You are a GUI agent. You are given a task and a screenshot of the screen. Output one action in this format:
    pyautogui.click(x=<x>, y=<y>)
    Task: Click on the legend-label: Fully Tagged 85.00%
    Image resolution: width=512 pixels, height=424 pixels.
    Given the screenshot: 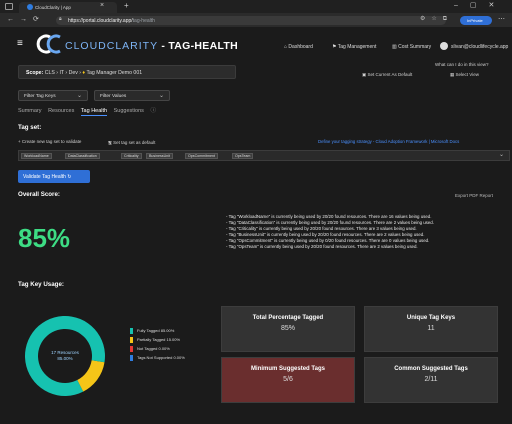 What is the action you would take?
    pyautogui.click(x=156, y=330)
    